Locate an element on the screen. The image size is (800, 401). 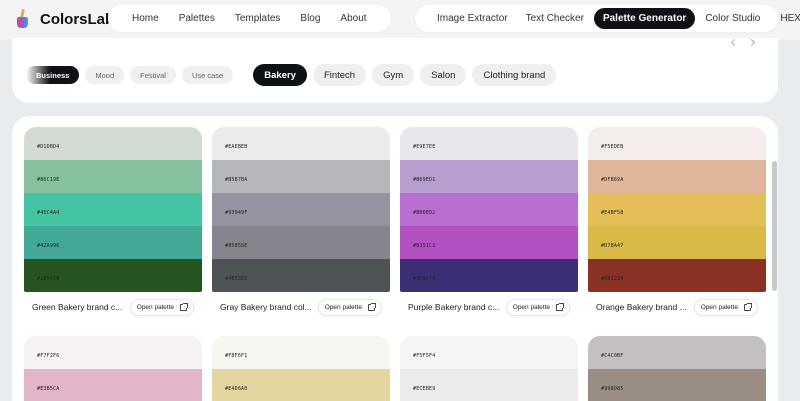
palette-swatches: #F7F2F6 #E3B5CA is located at coordinates (113, 368).